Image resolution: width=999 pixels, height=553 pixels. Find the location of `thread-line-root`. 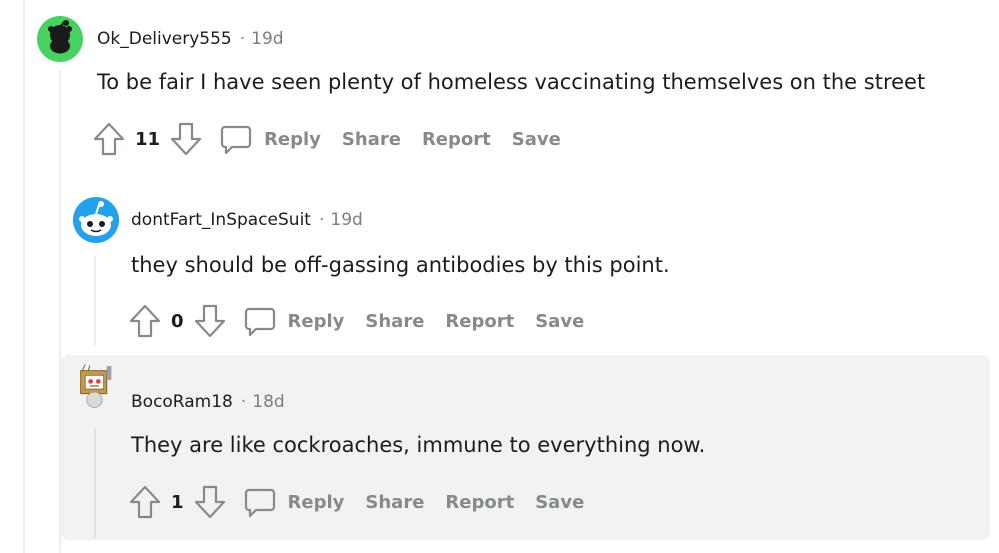

thread-line-root is located at coordinates (24, 276).